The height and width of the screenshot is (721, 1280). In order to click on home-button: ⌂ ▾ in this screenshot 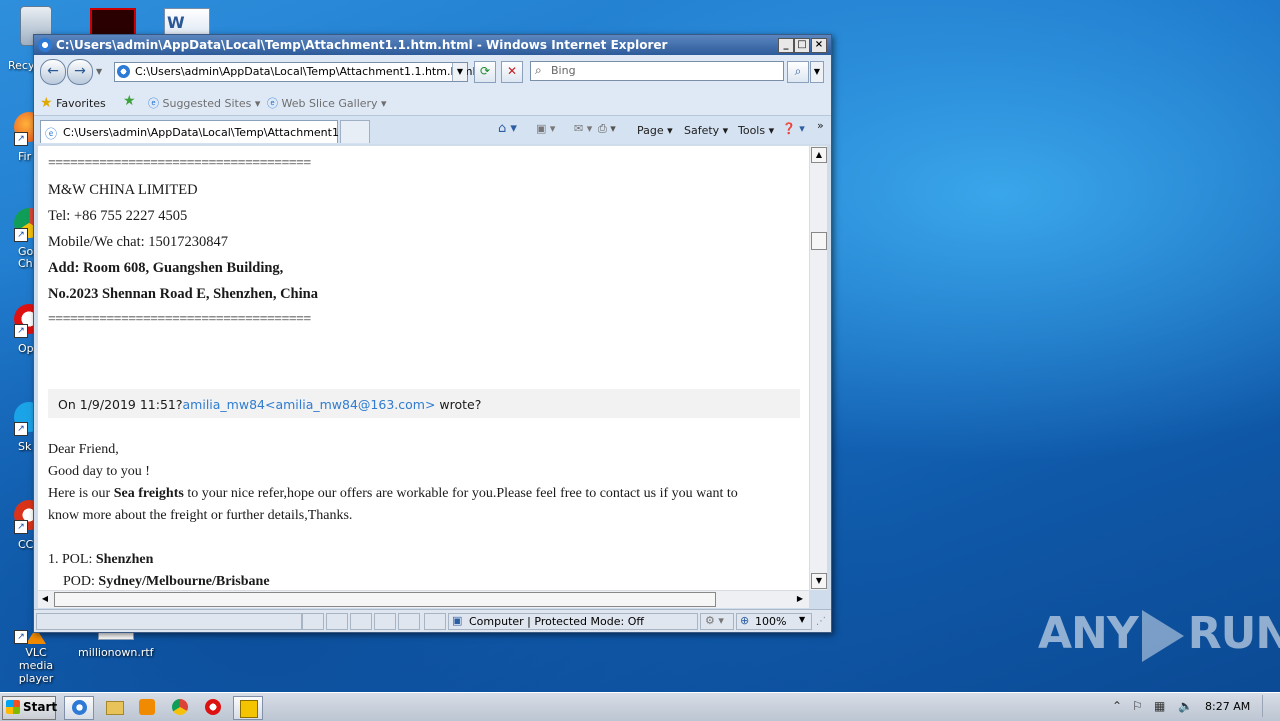, I will do `click(507, 128)`.